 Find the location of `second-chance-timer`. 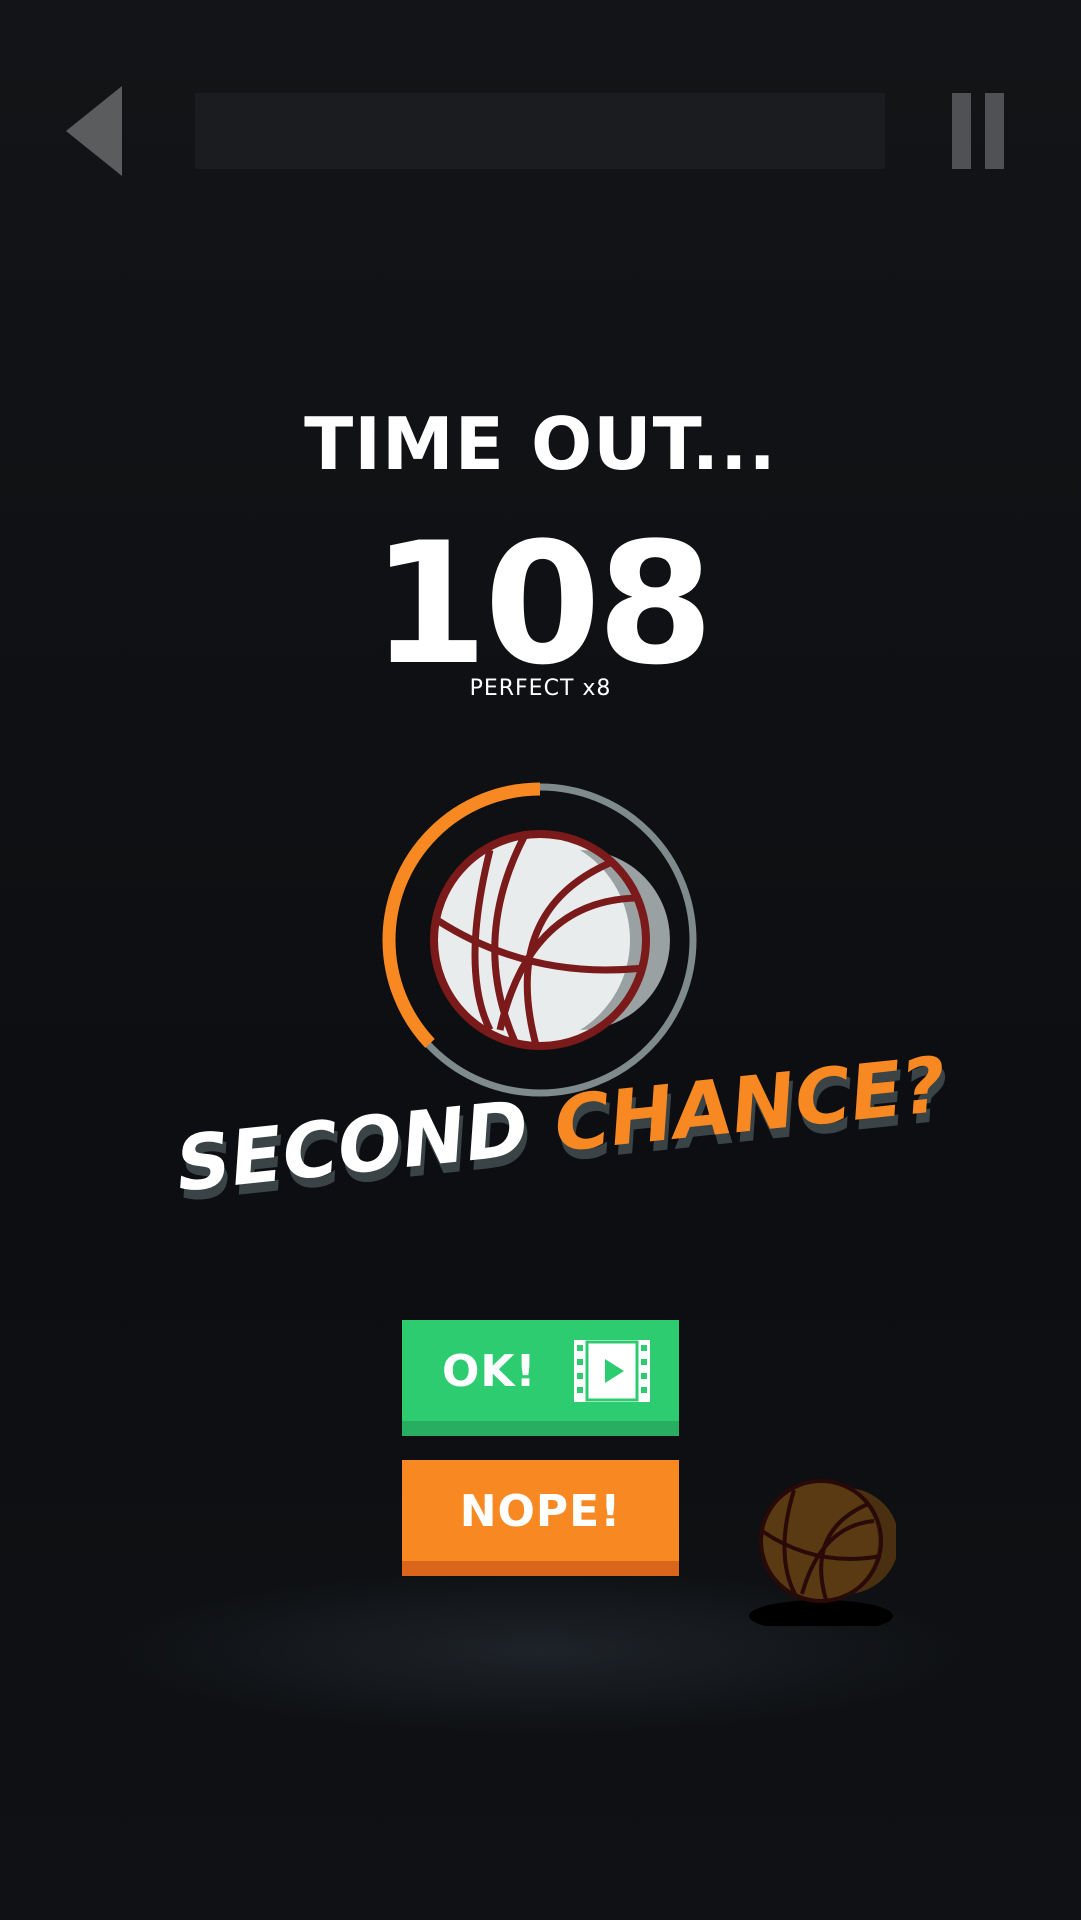

second-chance-timer is located at coordinates (540, 940).